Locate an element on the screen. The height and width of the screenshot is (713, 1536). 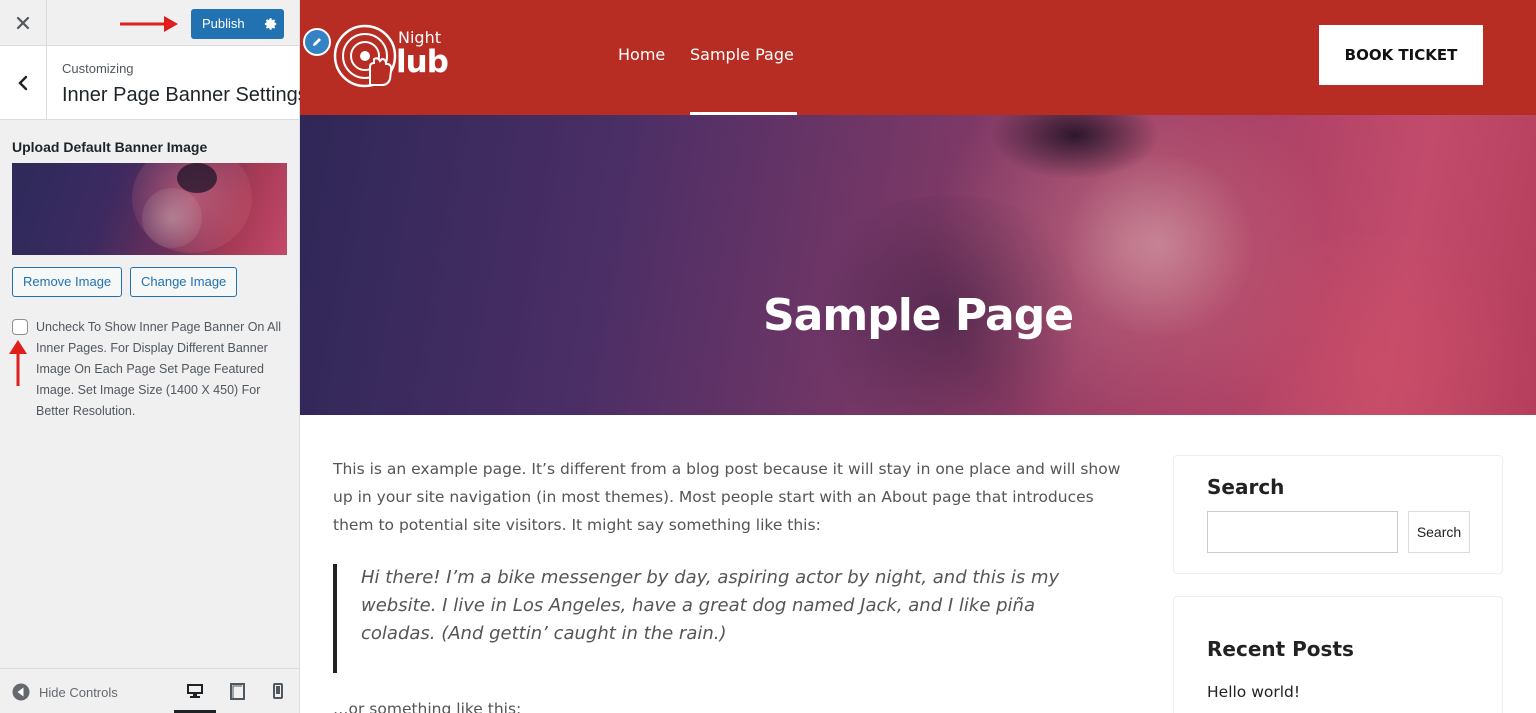
publish-settings-button is located at coordinates (270, 24).